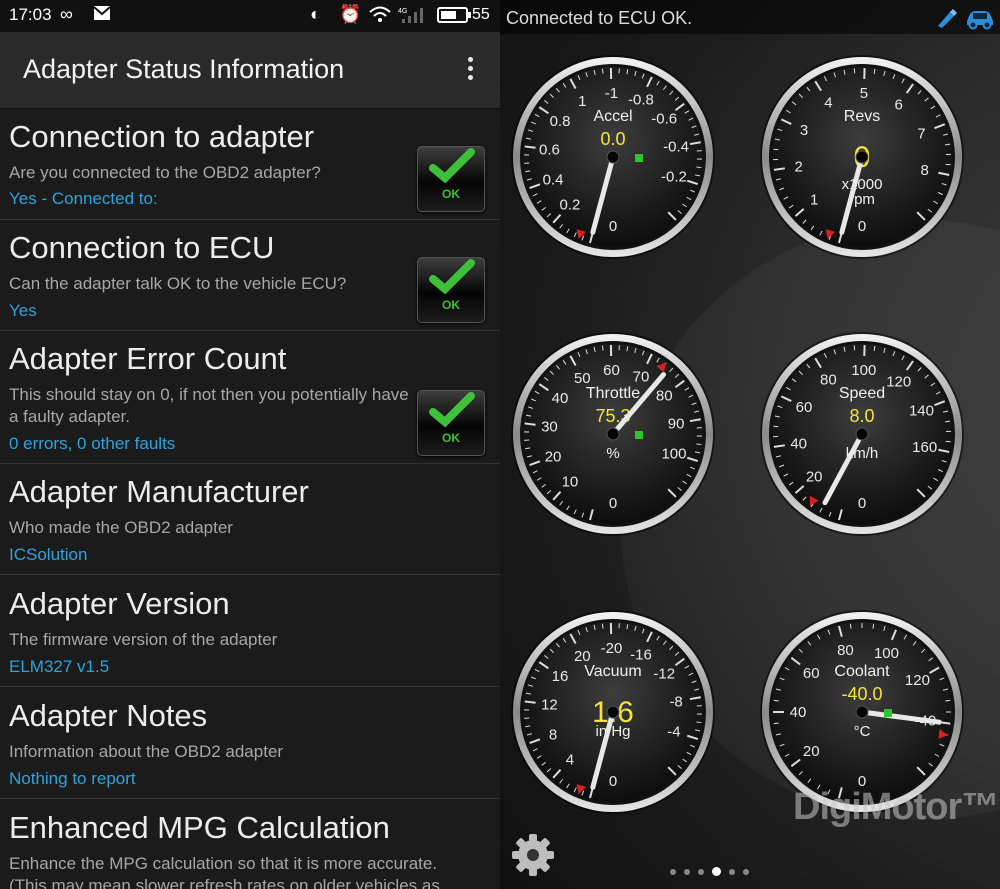 The image size is (1000, 889). Describe the element at coordinates (570, 204) in the screenshot. I see `gauge-tick-label: 0.2` at that location.